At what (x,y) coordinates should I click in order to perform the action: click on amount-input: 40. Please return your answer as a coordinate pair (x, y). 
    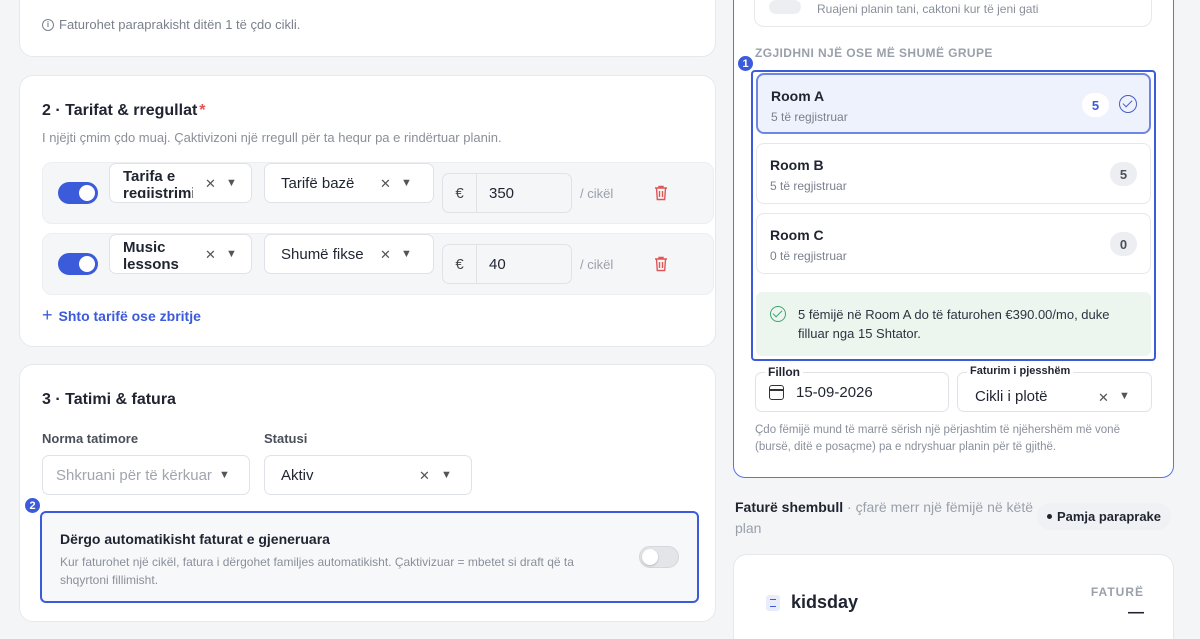
    Looking at the image, I should click on (524, 264).